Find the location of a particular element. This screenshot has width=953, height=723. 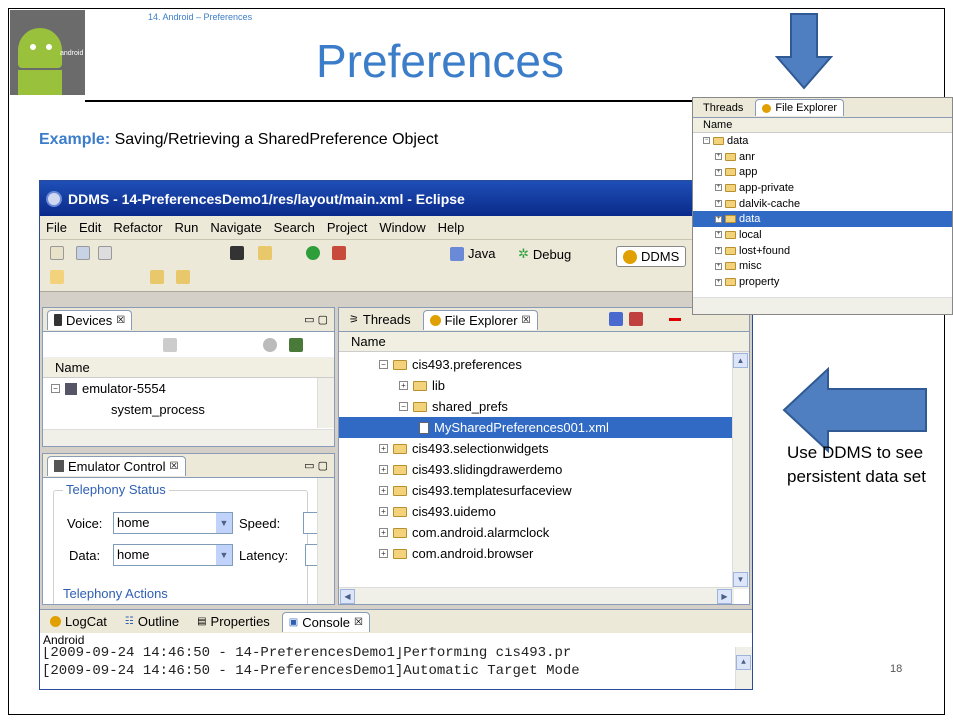

tree-row: + property is located at coordinates (822, 282).